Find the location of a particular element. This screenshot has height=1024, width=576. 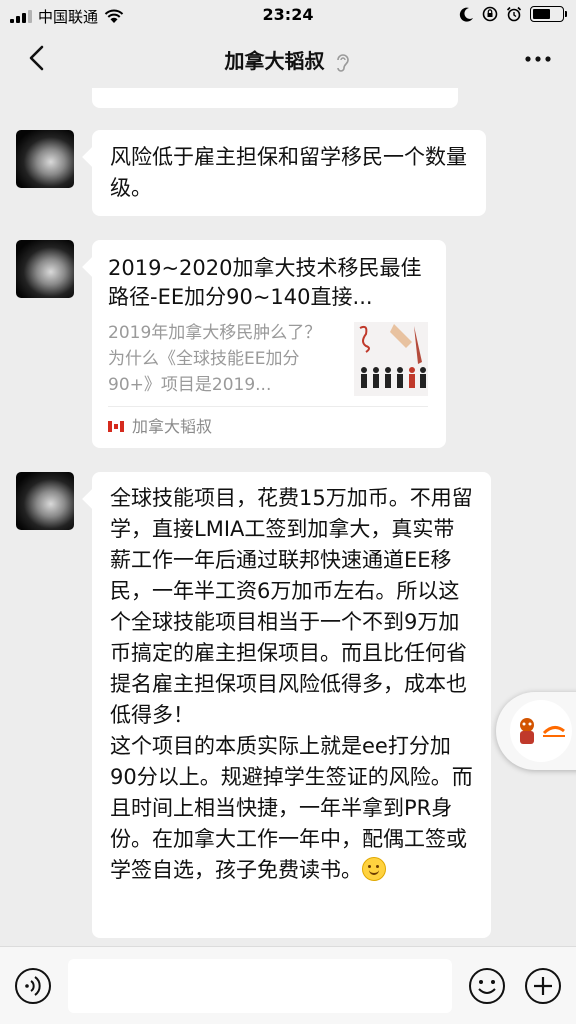

more-button is located at coordinates (538, 59).